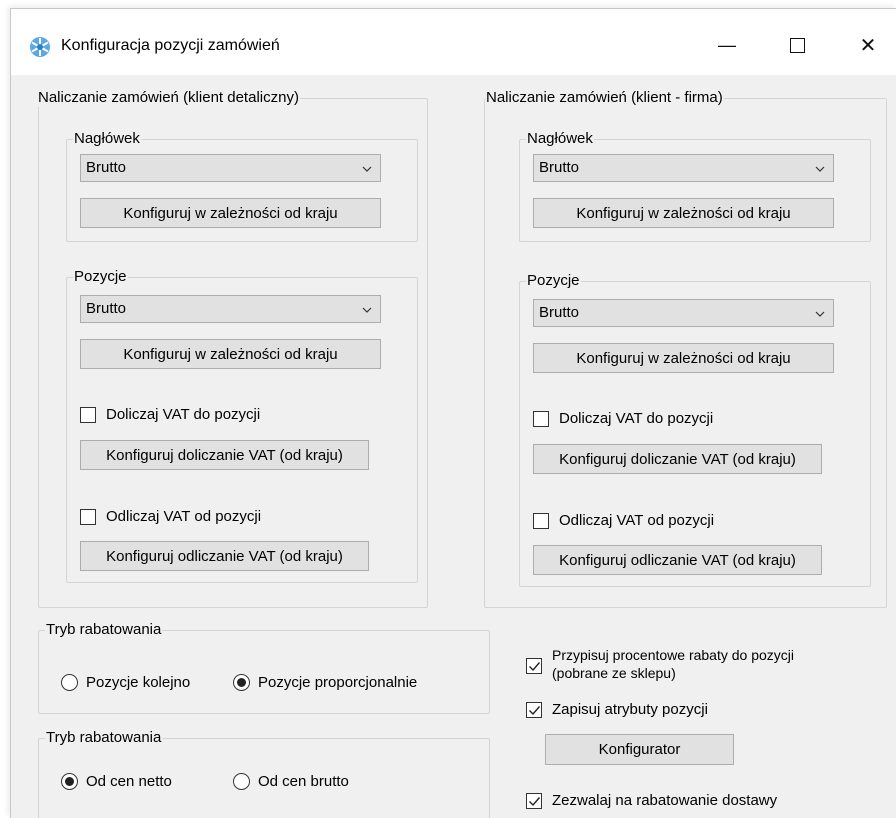 The width and height of the screenshot is (896, 818). Describe the element at coordinates (170, 45) in the screenshot. I see `window-title: Konfiguracja pozycji zamówień` at that location.